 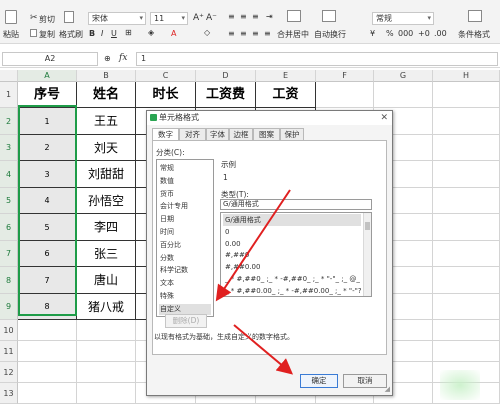 What do you see at coordinates (365, 381) in the screenshot?
I see `cancel-button: 取消` at bounding box center [365, 381].